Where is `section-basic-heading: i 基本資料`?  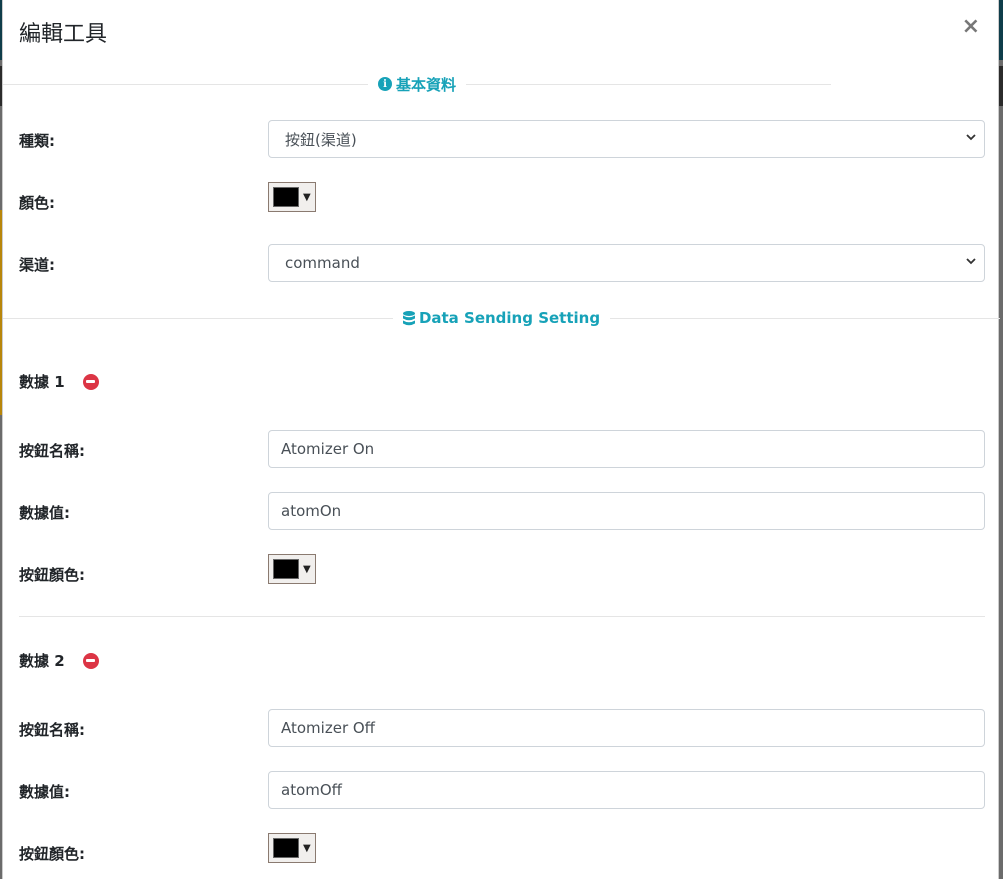 section-basic-heading: i 基本資料 is located at coordinates (417, 84).